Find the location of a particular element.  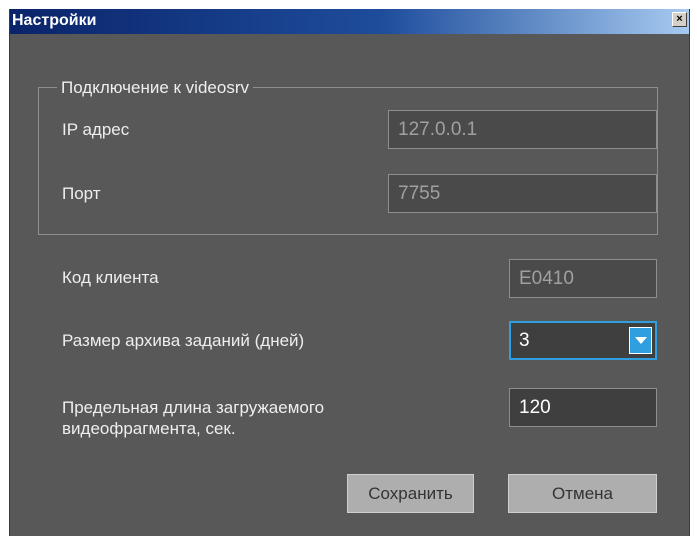

ip-address-label: IP адрес is located at coordinates (96, 129).